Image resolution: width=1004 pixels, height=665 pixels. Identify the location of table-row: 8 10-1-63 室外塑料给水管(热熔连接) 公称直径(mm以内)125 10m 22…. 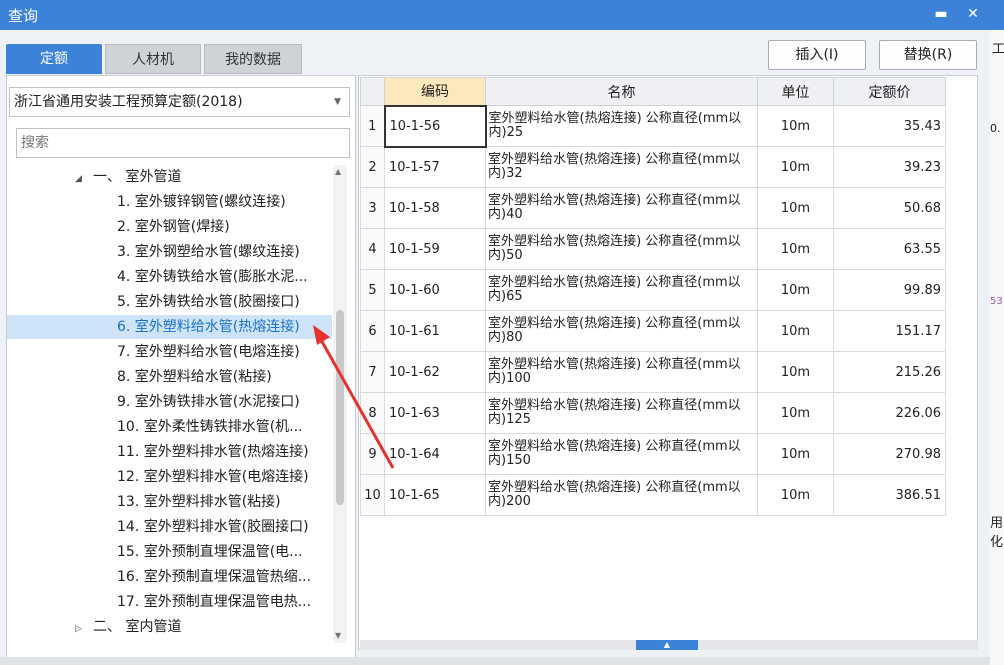
(653, 413).